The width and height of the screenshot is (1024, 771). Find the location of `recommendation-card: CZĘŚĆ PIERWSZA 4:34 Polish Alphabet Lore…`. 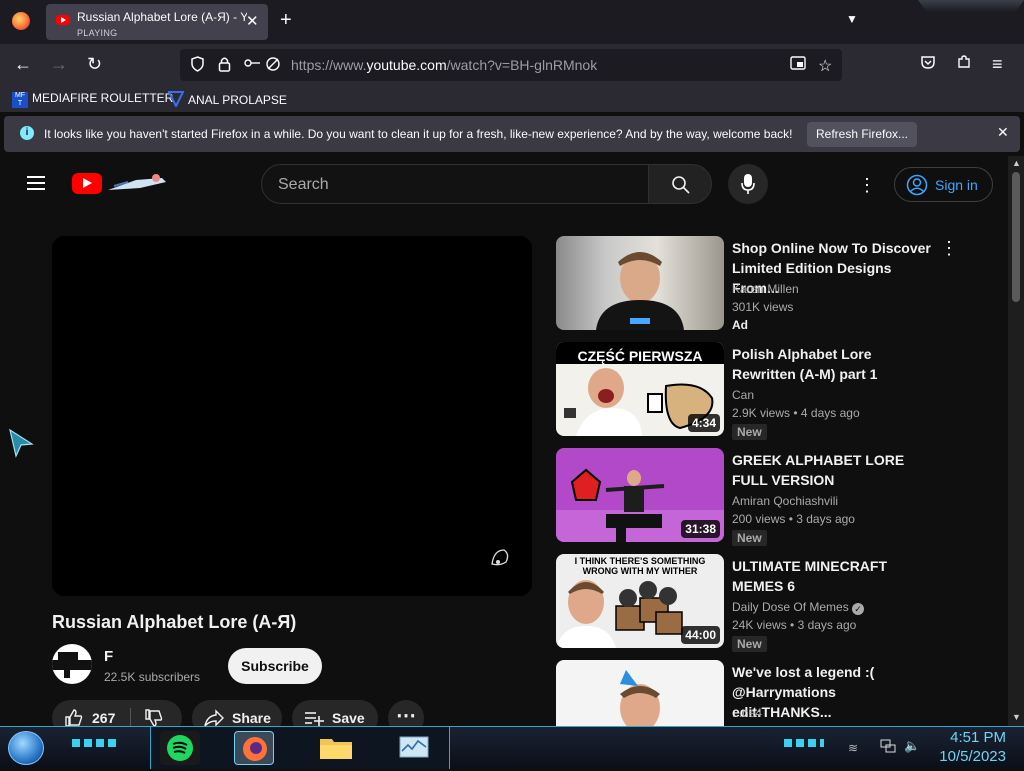

recommendation-card: CZĘŚĆ PIERWSZA 4:34 Polish Alphabet Lore… is located at coordinates (756, 391).